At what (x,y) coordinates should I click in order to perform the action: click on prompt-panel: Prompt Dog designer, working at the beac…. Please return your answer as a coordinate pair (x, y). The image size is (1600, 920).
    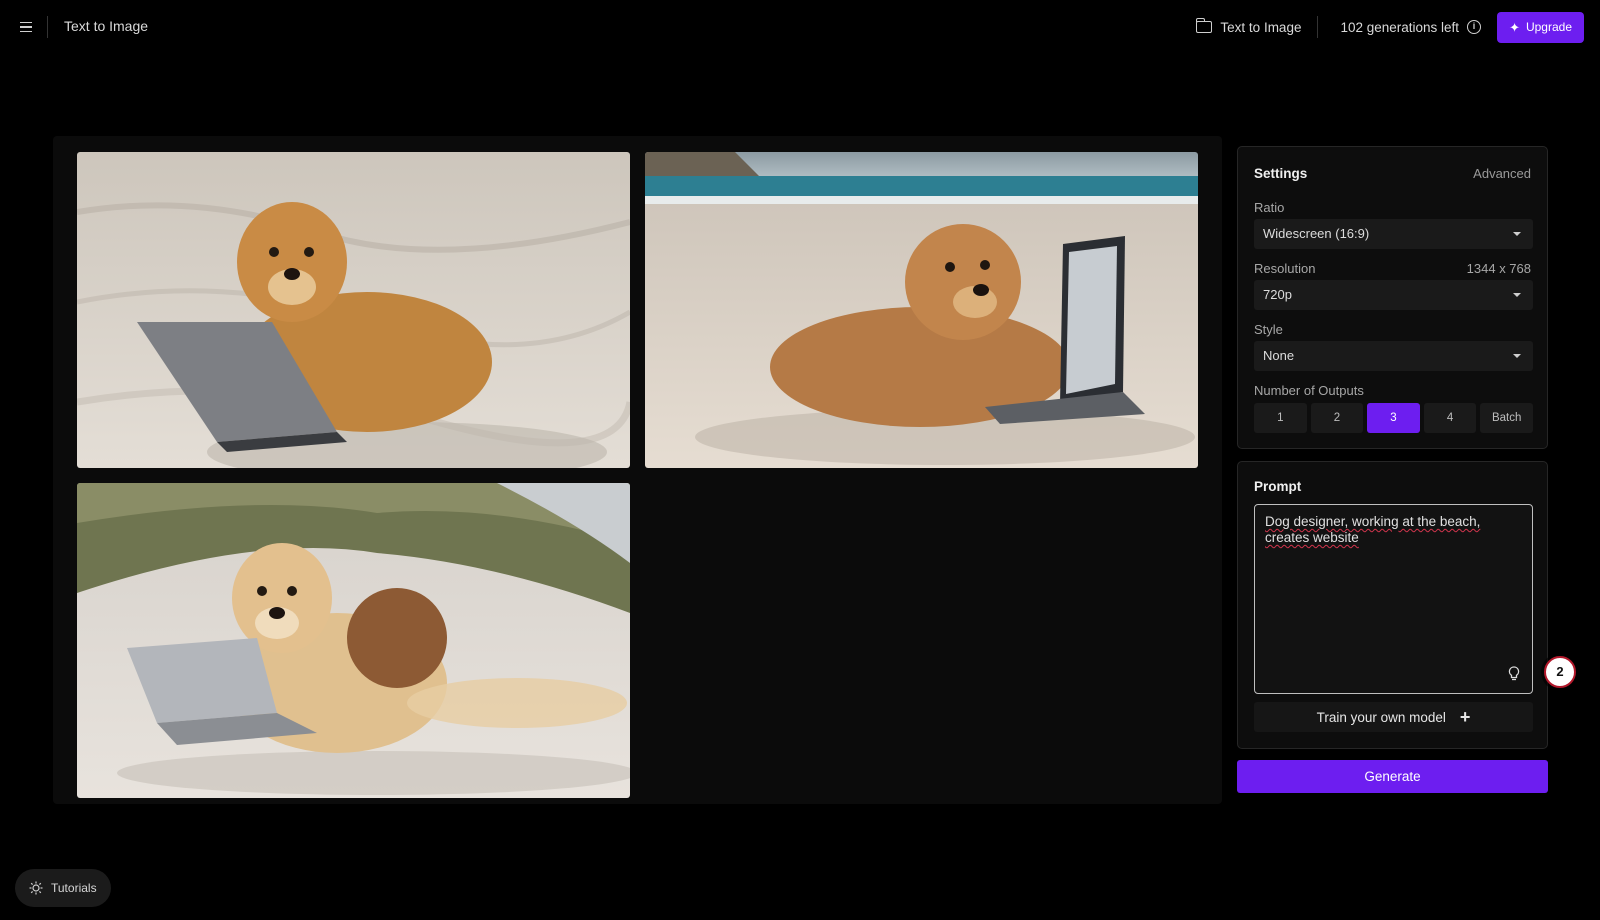
    Looking at the image, I should click on (1392, 605).